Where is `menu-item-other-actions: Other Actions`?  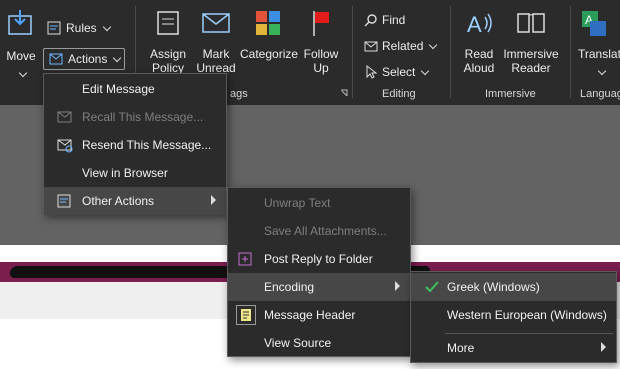 menu-item-other-actions: Other Actions is located at coordinates (135, 201).